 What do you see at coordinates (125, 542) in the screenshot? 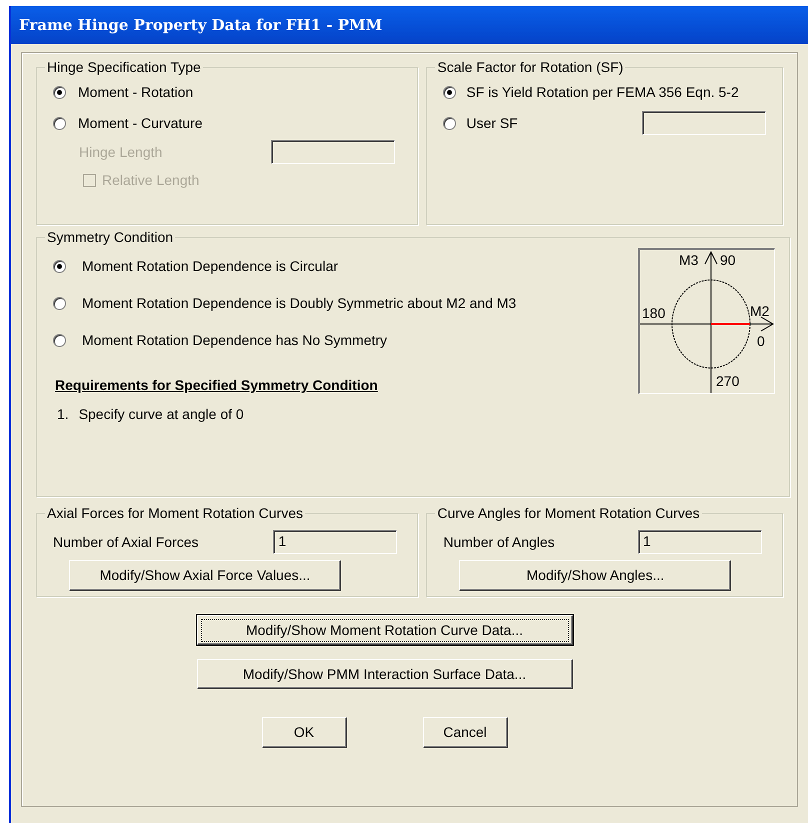
I see `field-label: Number of Axial Forces` at bounding box center [125, 542].